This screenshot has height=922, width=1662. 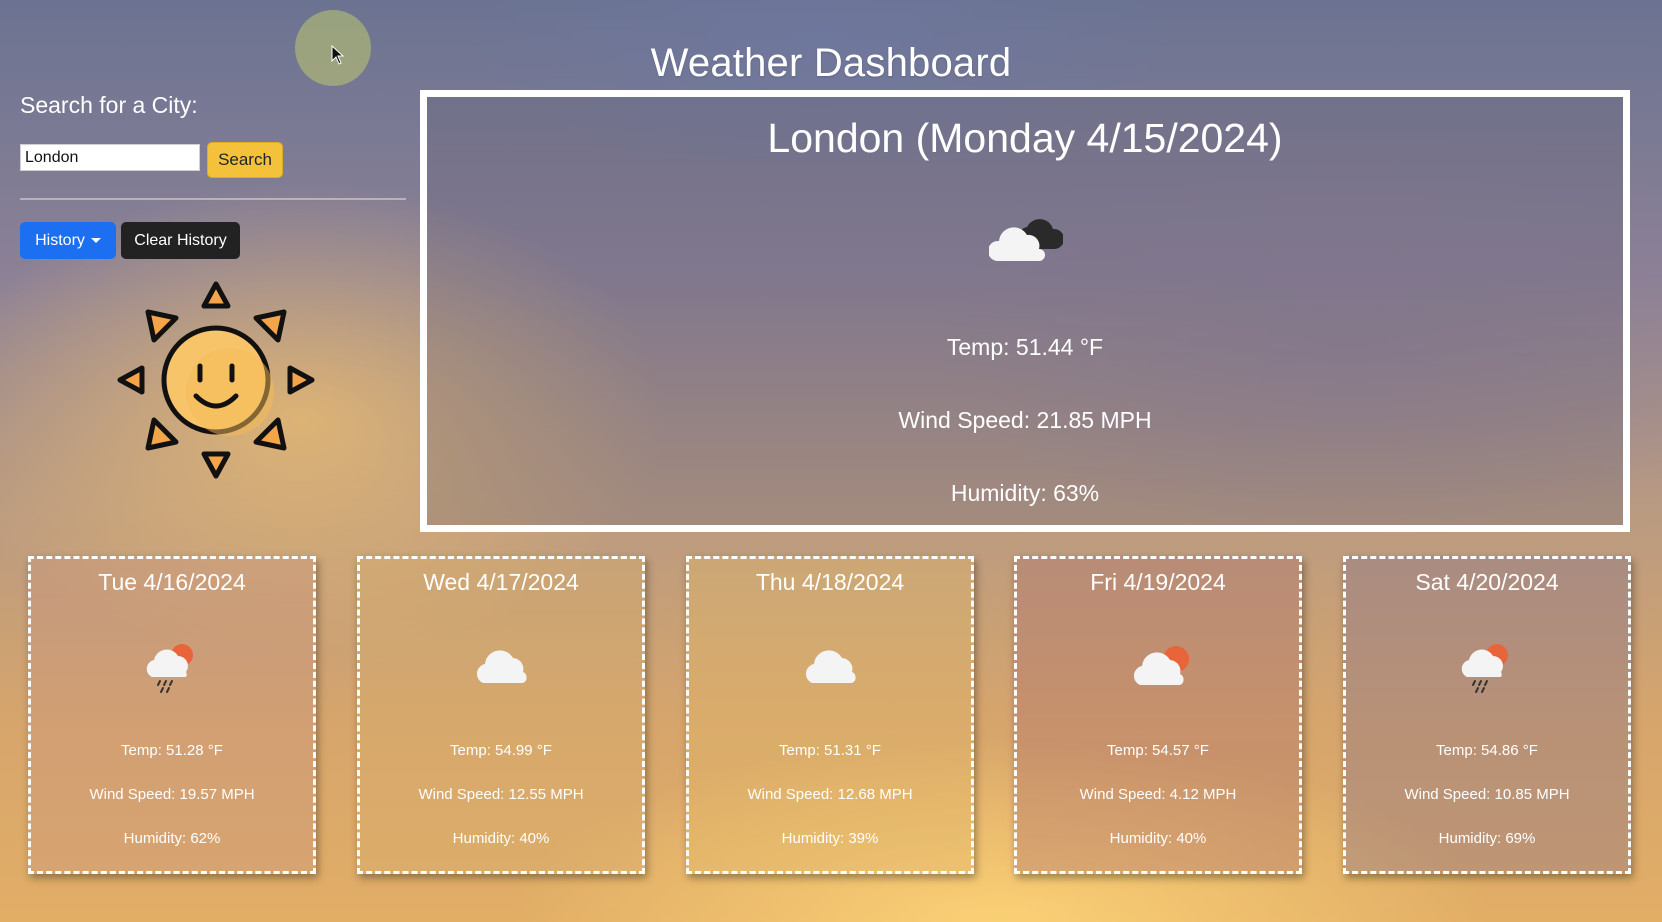 What do you see at coordinates (501, 794) in the screenshot?
I see `forecast-wind: Wind Speed: 12.55 MPH` at bounding box center [501, 794].